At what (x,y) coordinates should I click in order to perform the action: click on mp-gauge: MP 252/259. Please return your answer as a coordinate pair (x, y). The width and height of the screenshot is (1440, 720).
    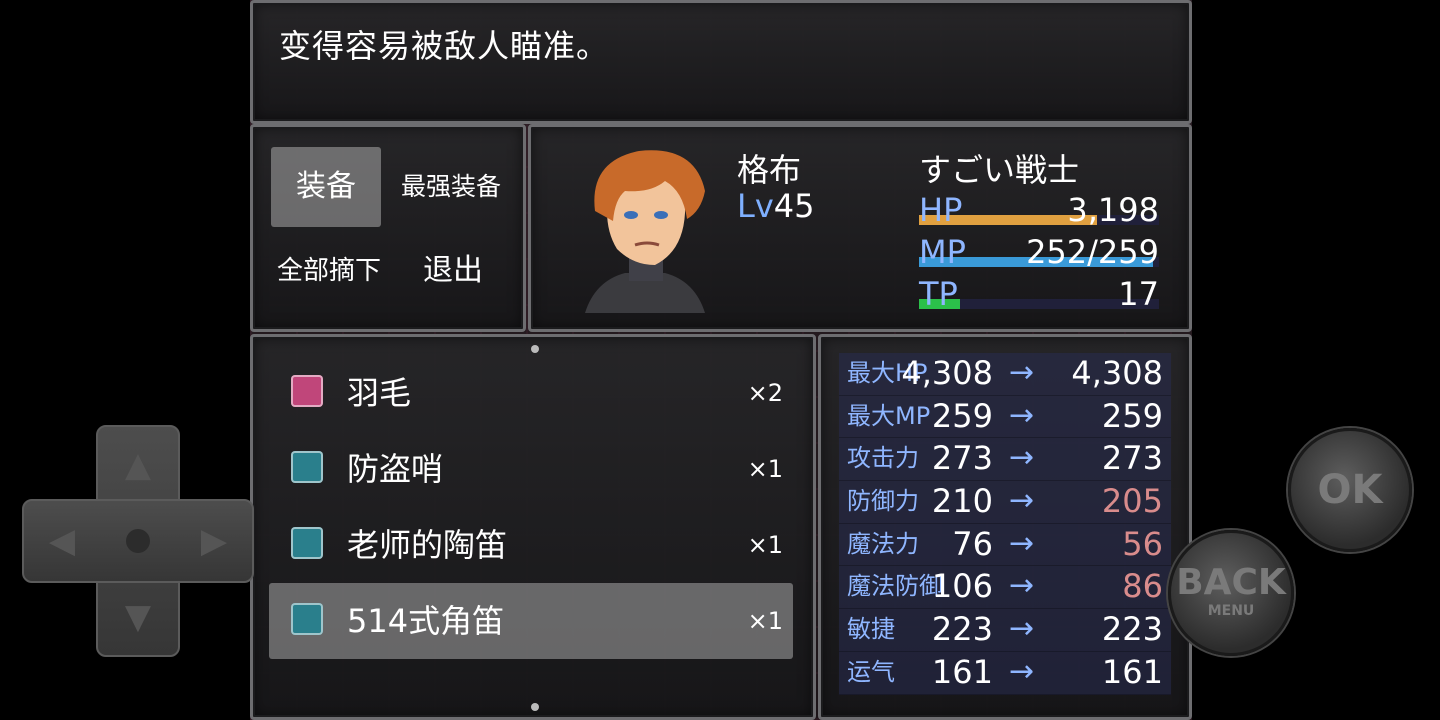
    Looking at the image, I should click on (1039, 252).